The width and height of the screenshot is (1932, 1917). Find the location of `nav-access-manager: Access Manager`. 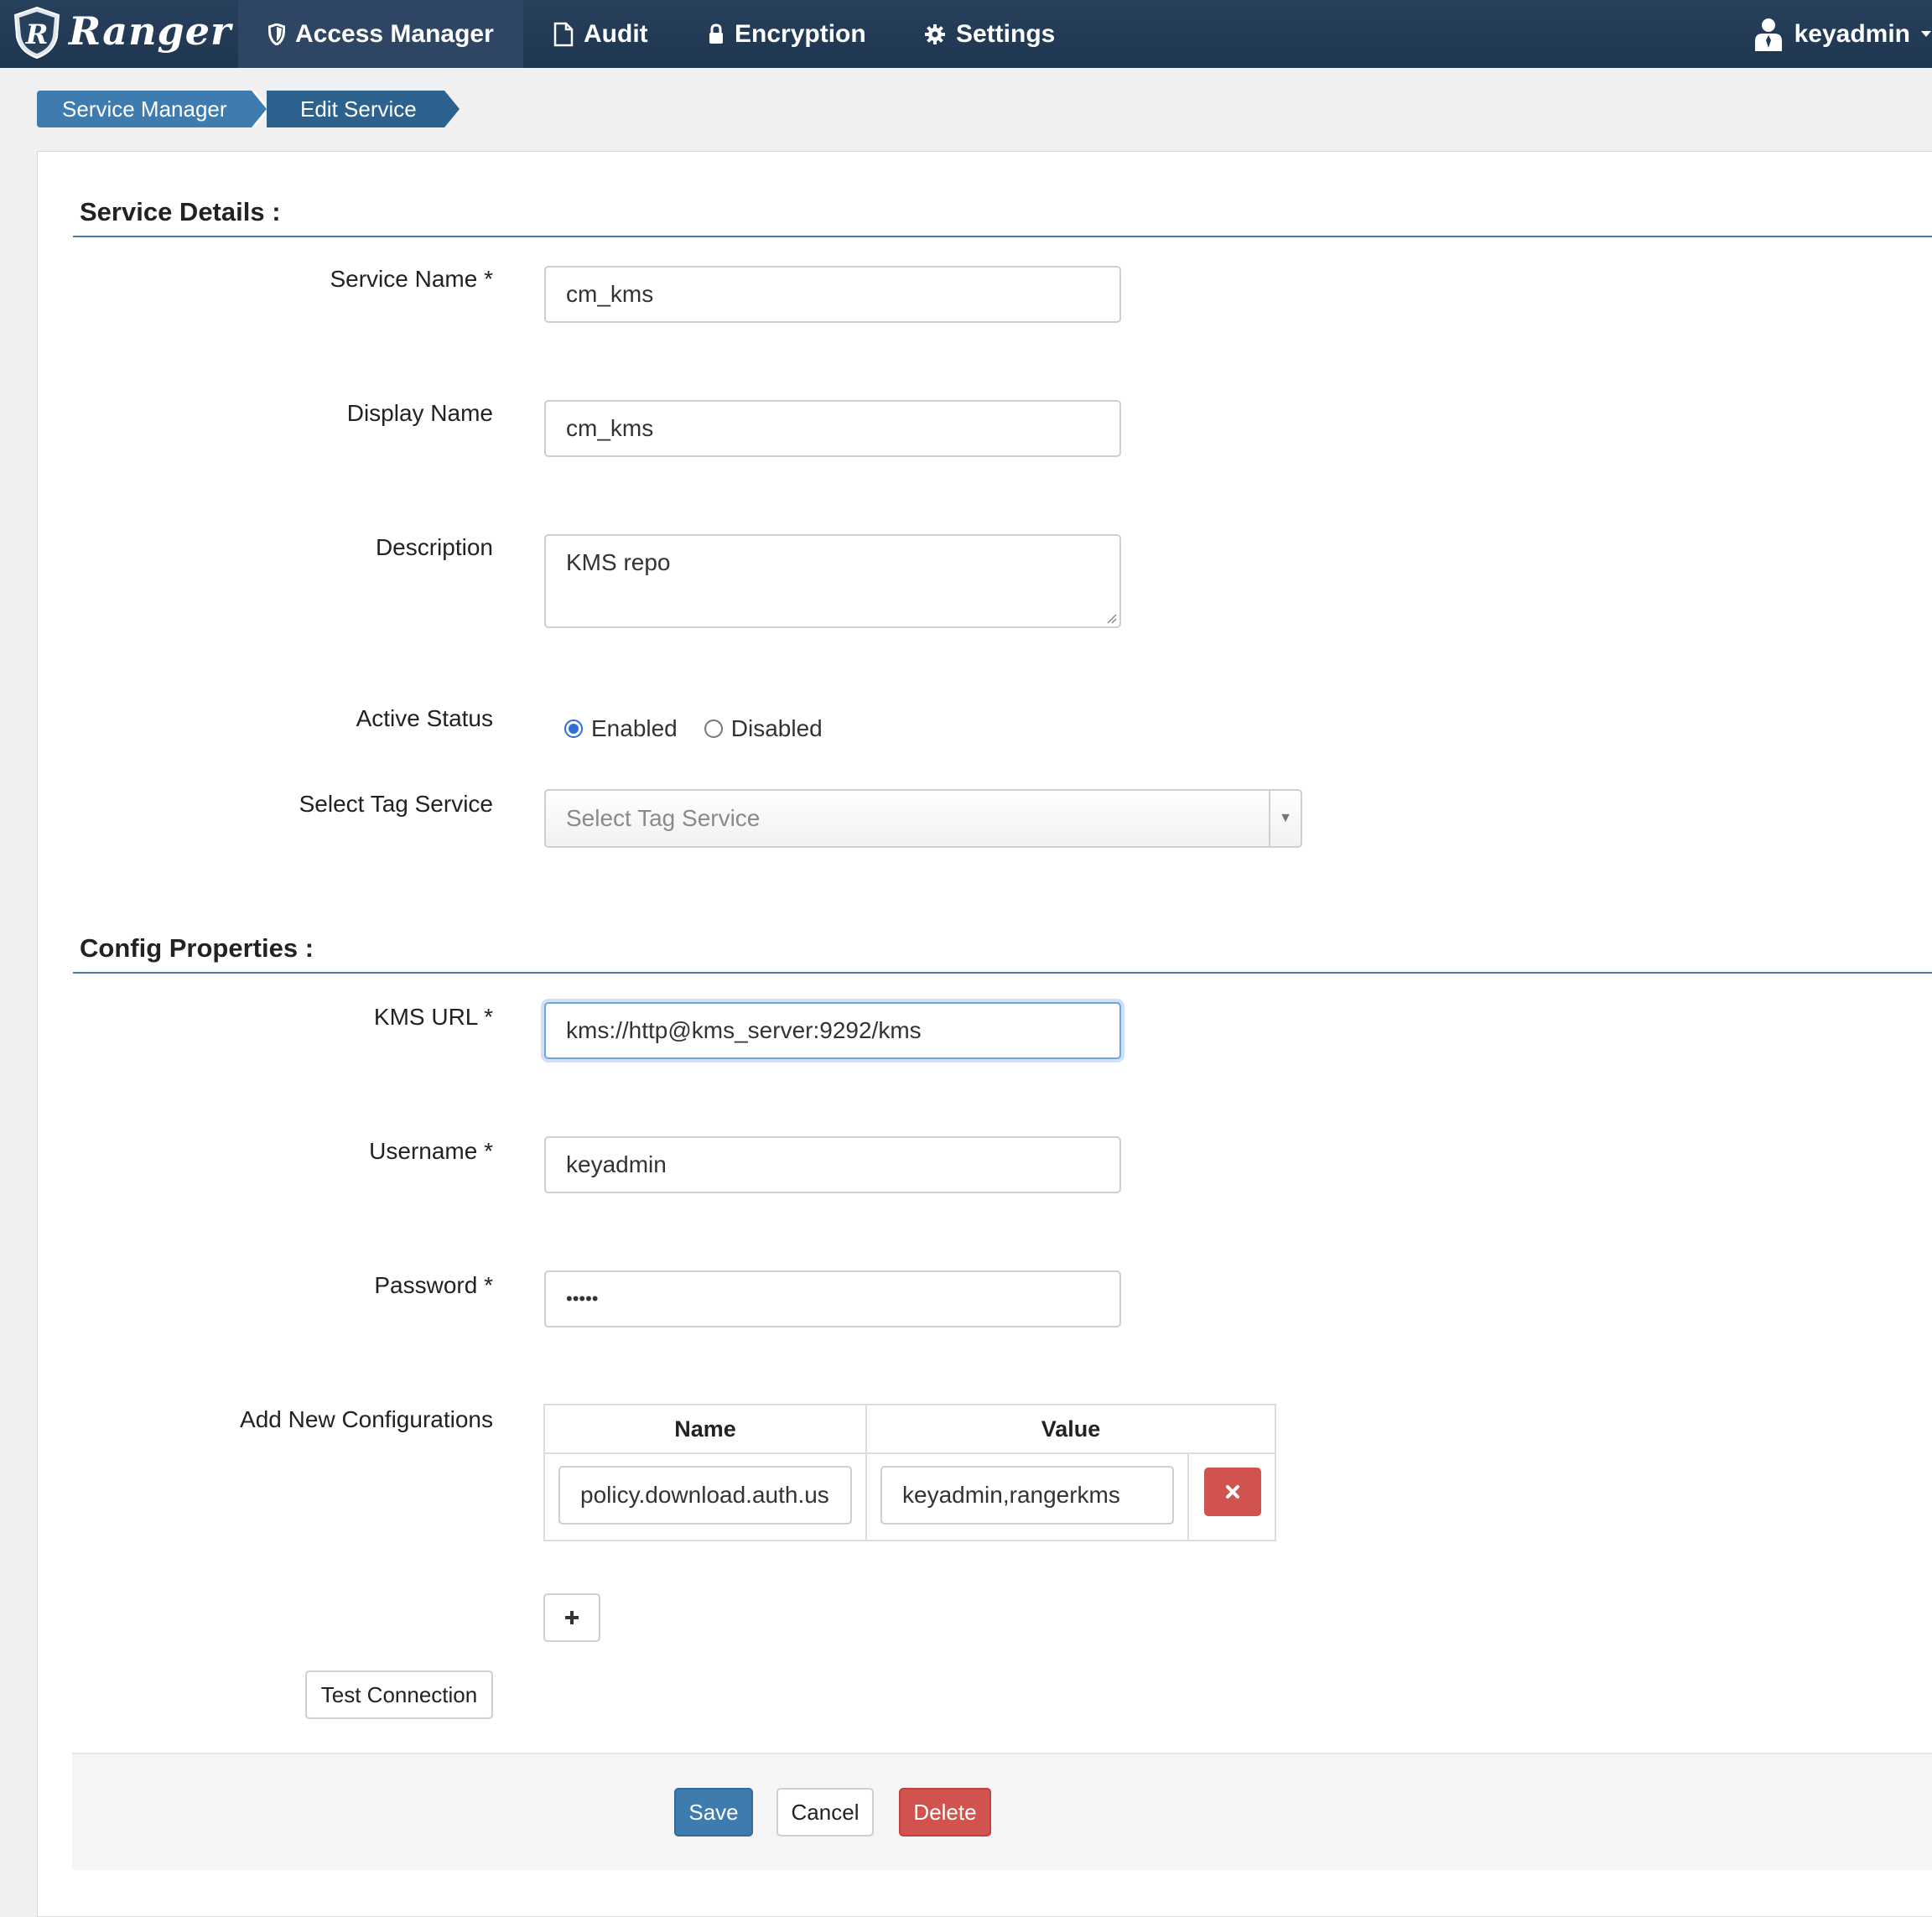

nav-access-manager: Access Manager is located at coordinates (380, 34).